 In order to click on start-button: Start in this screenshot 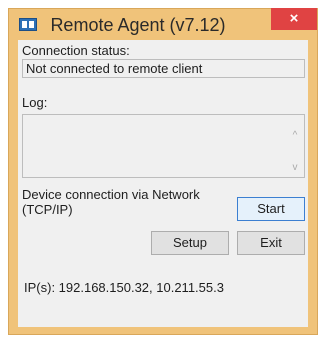, I will do `click(271, 209)`.